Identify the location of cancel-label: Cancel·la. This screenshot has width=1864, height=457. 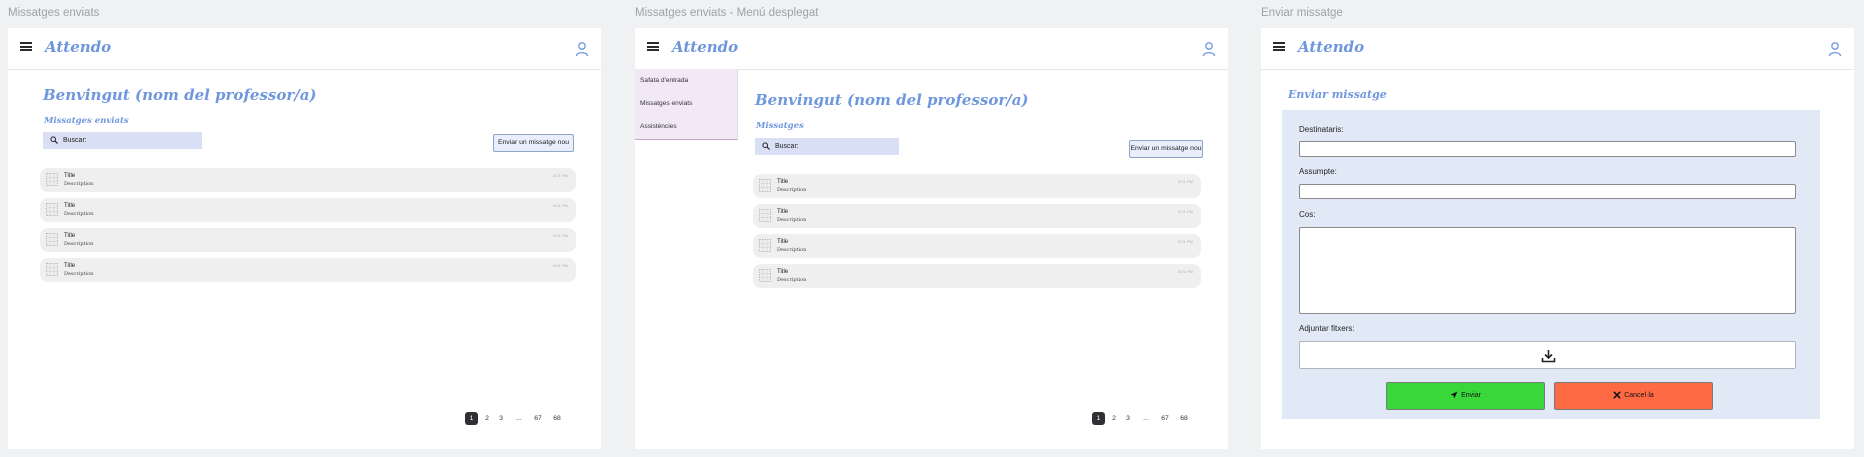
(1639, 395).